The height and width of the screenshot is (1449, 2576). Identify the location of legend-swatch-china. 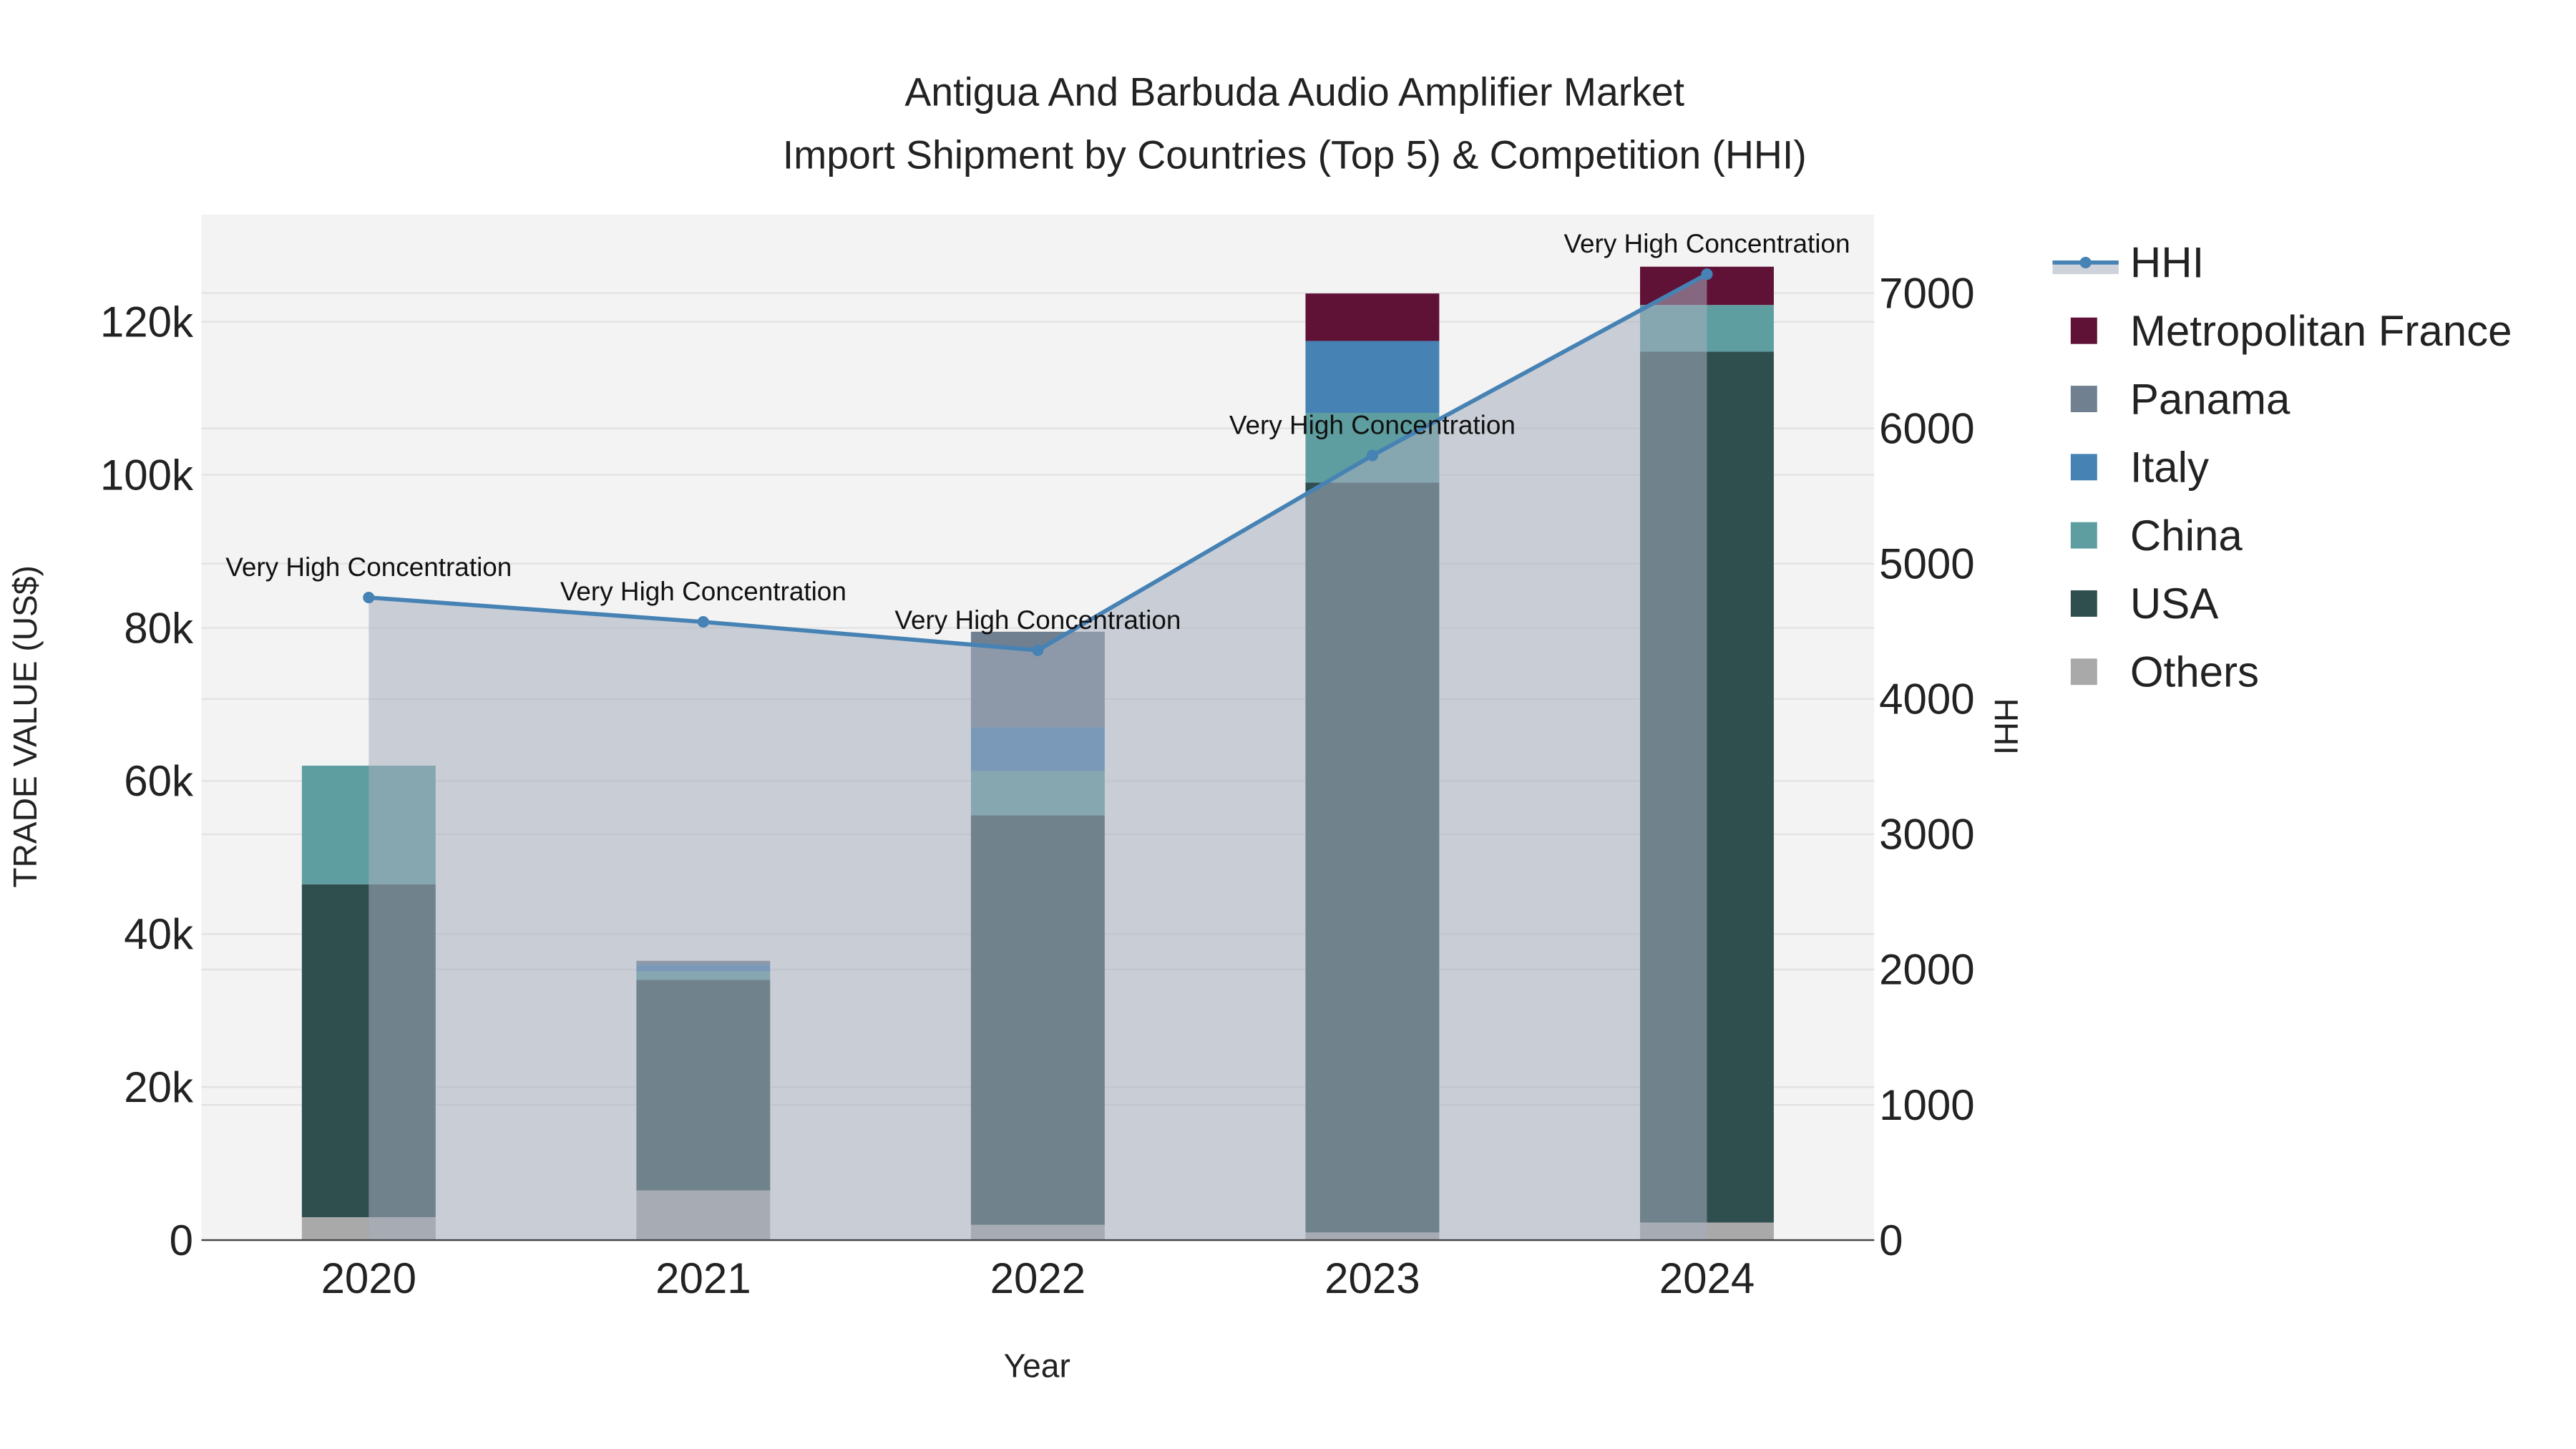
(2083, 535).